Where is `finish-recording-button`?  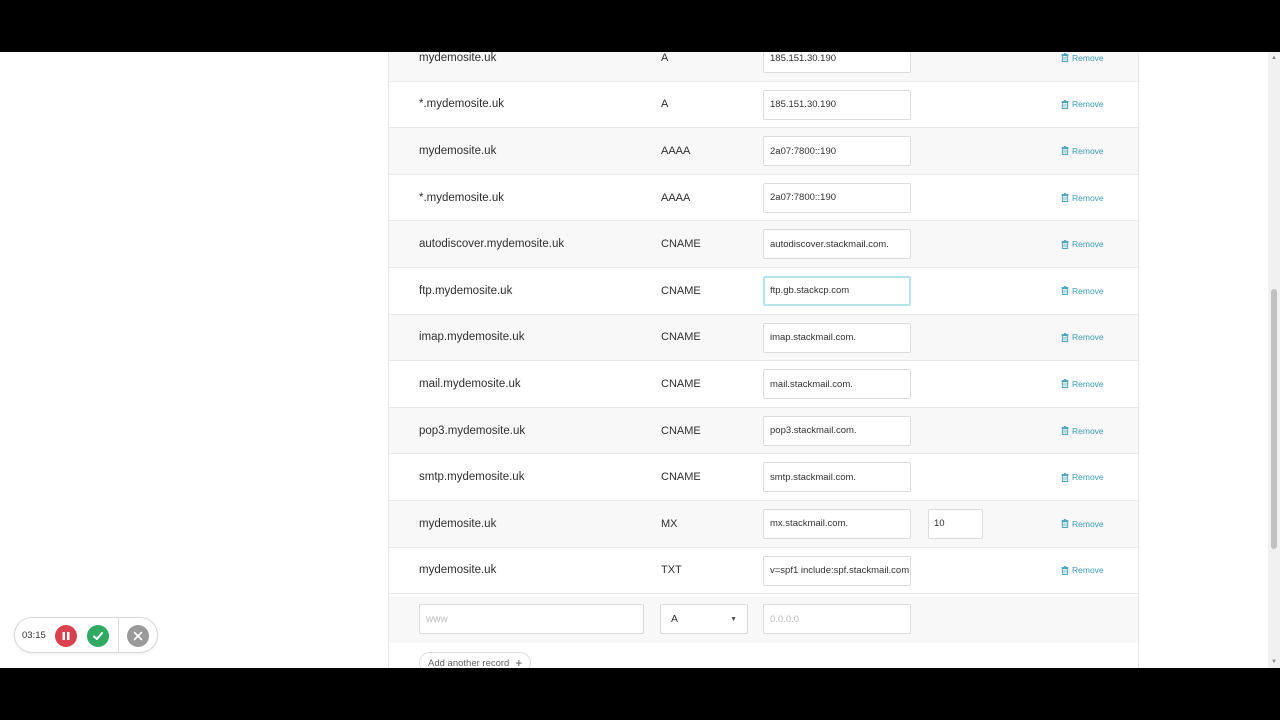 finish-recording-button is located at coordinates (98, 636).